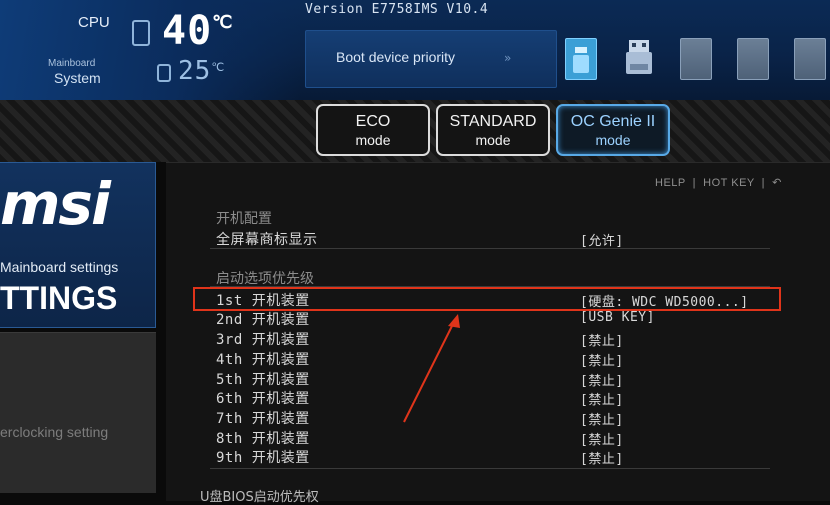  I want to click on system-temp-unit: ℃, so click(218, 67).